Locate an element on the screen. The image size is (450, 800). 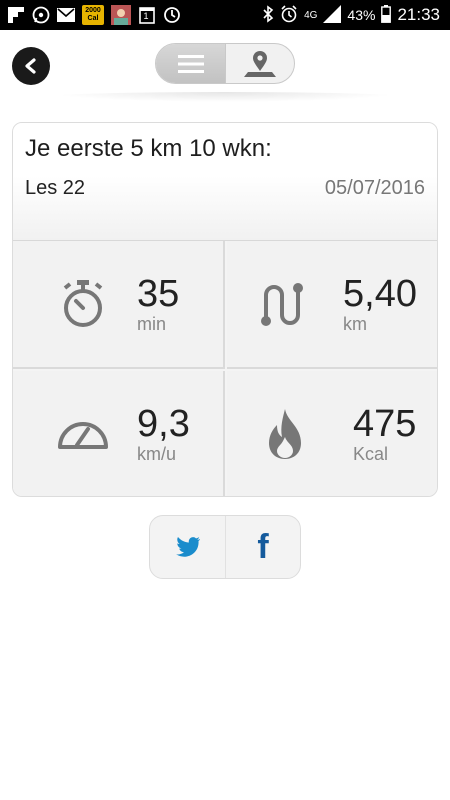
back-button is located at coordinates (31, 66).